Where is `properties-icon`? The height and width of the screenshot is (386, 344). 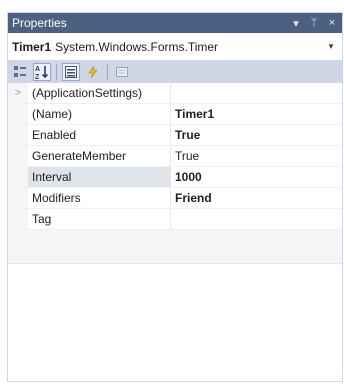
properties-icon is located at coordinates (71, 72).